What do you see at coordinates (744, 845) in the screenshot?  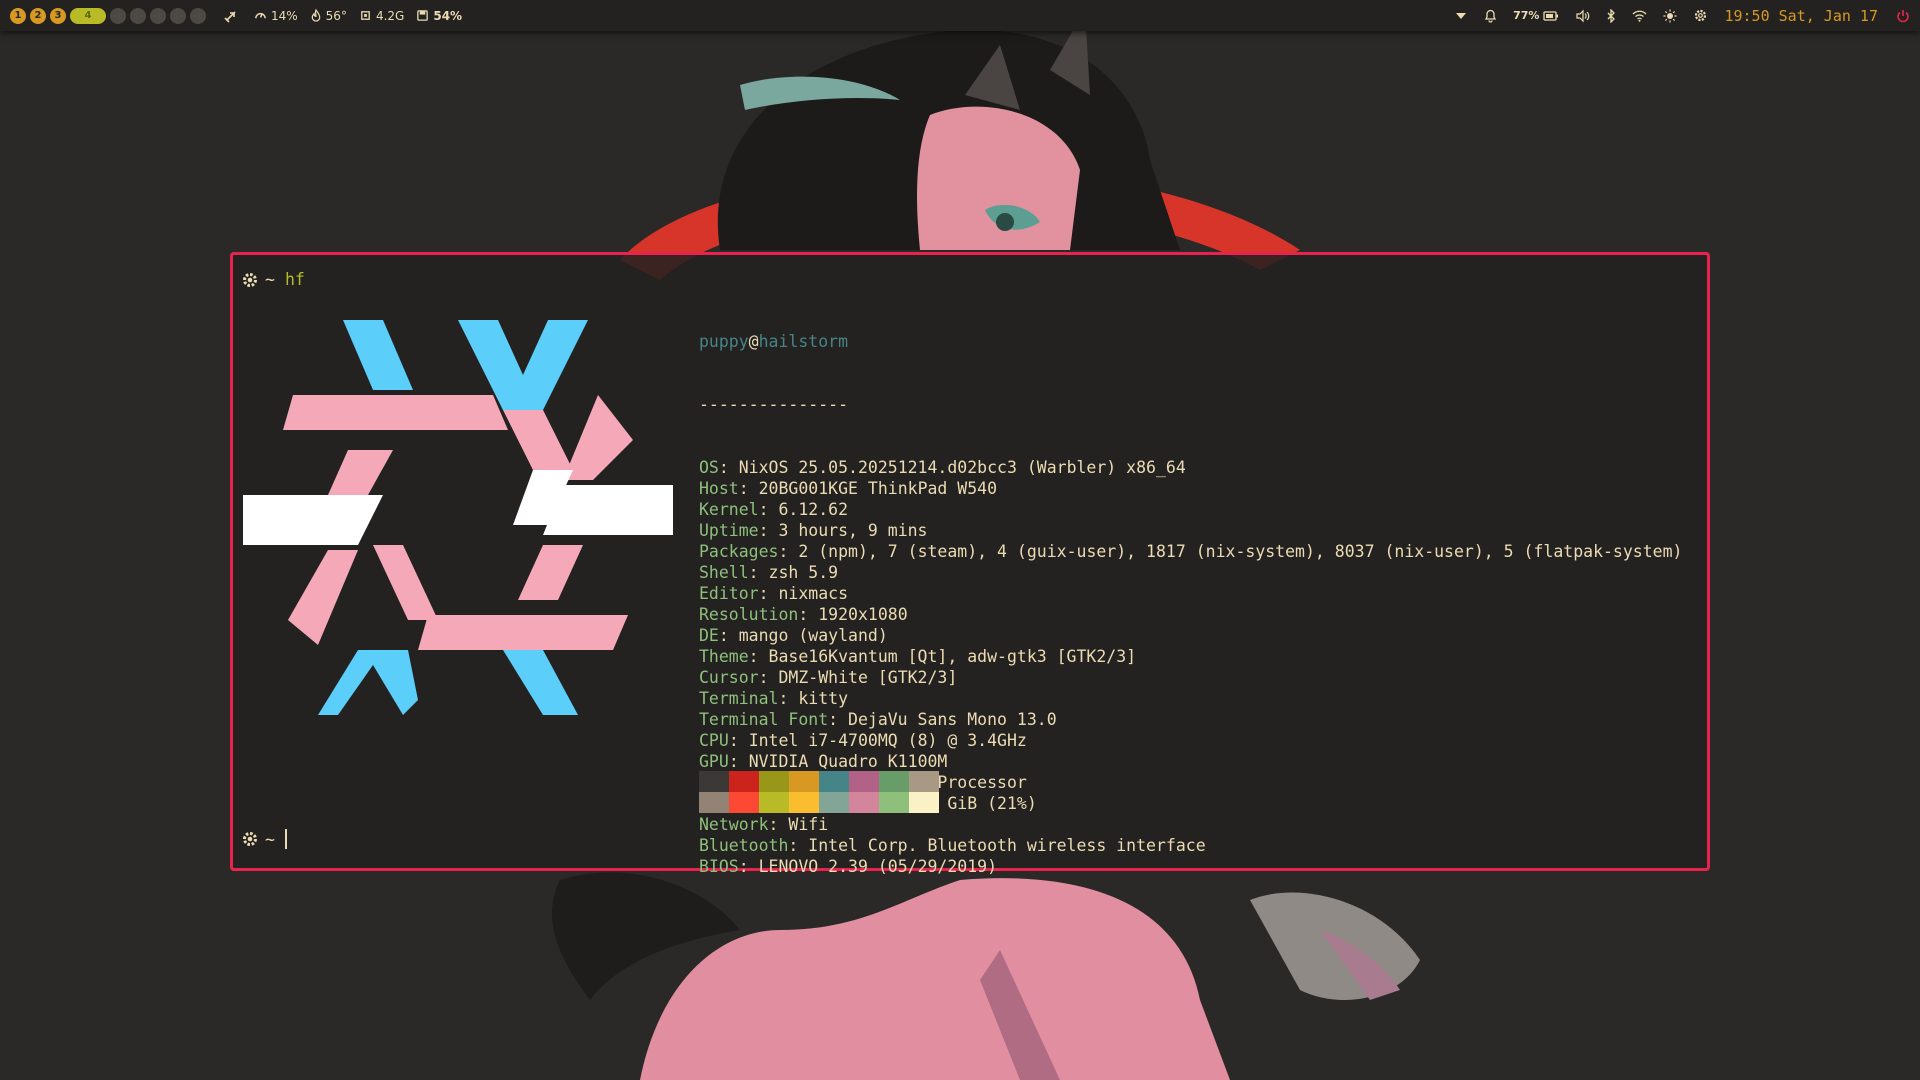 I see `info-key: Bluetooth` at bounding box center [744, 845].